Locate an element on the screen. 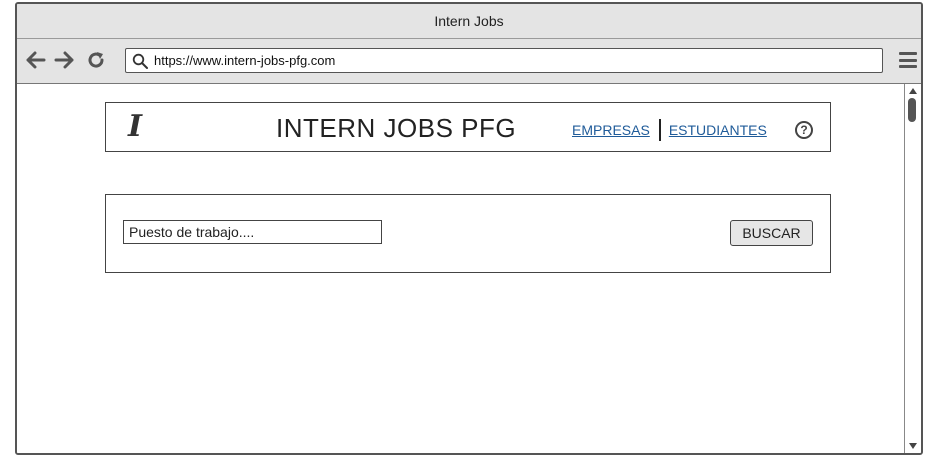 The width and height of the screenshot is (934, 471). search-button: BUSCAR is located at coordinates (771, 233).